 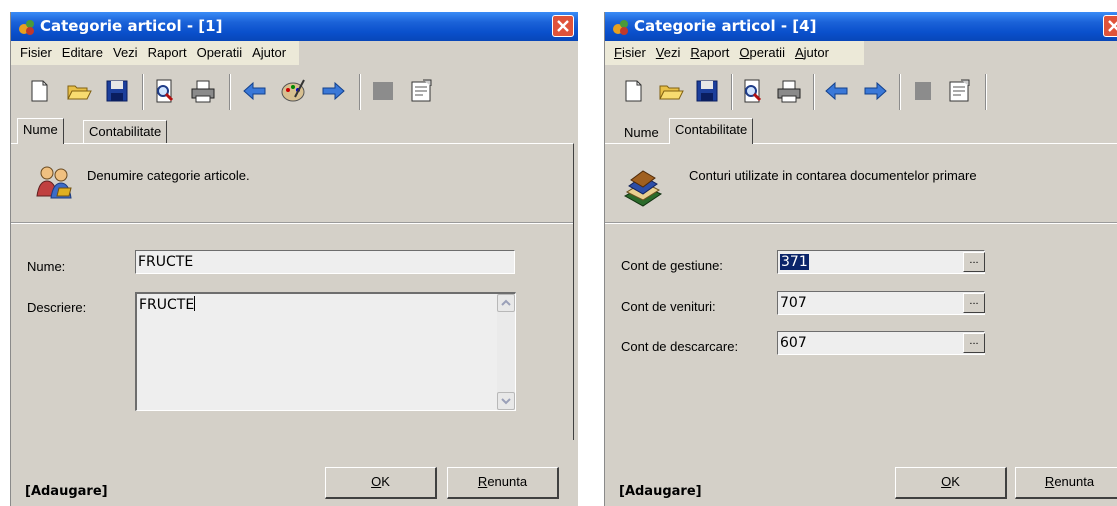 I want to click on menu-bar: Fisier Vezi Raport Operatii Ajutor, so click(x=861, y=53).